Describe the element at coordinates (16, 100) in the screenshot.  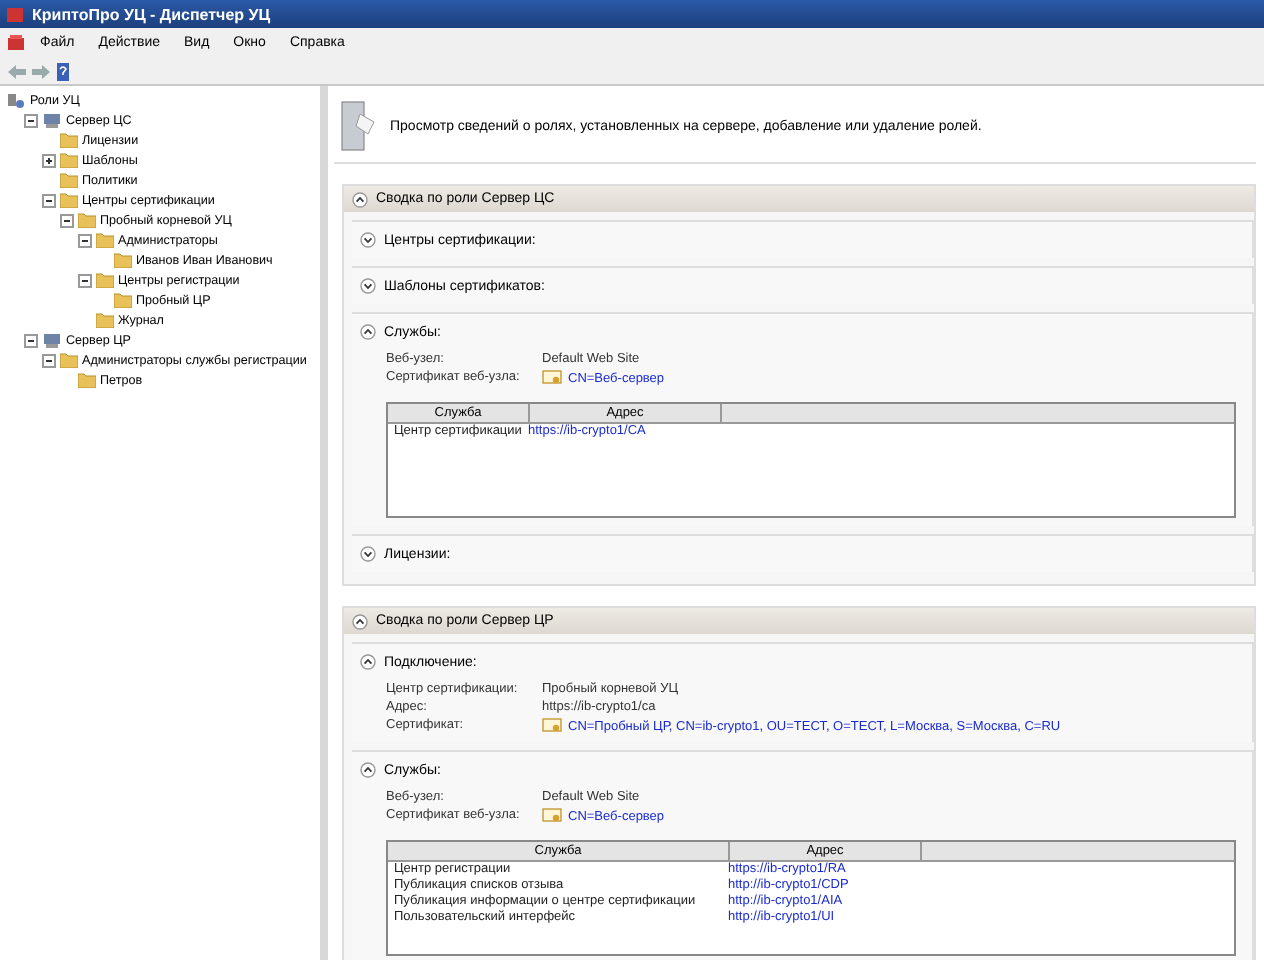
I see `roles-icon` at that location.